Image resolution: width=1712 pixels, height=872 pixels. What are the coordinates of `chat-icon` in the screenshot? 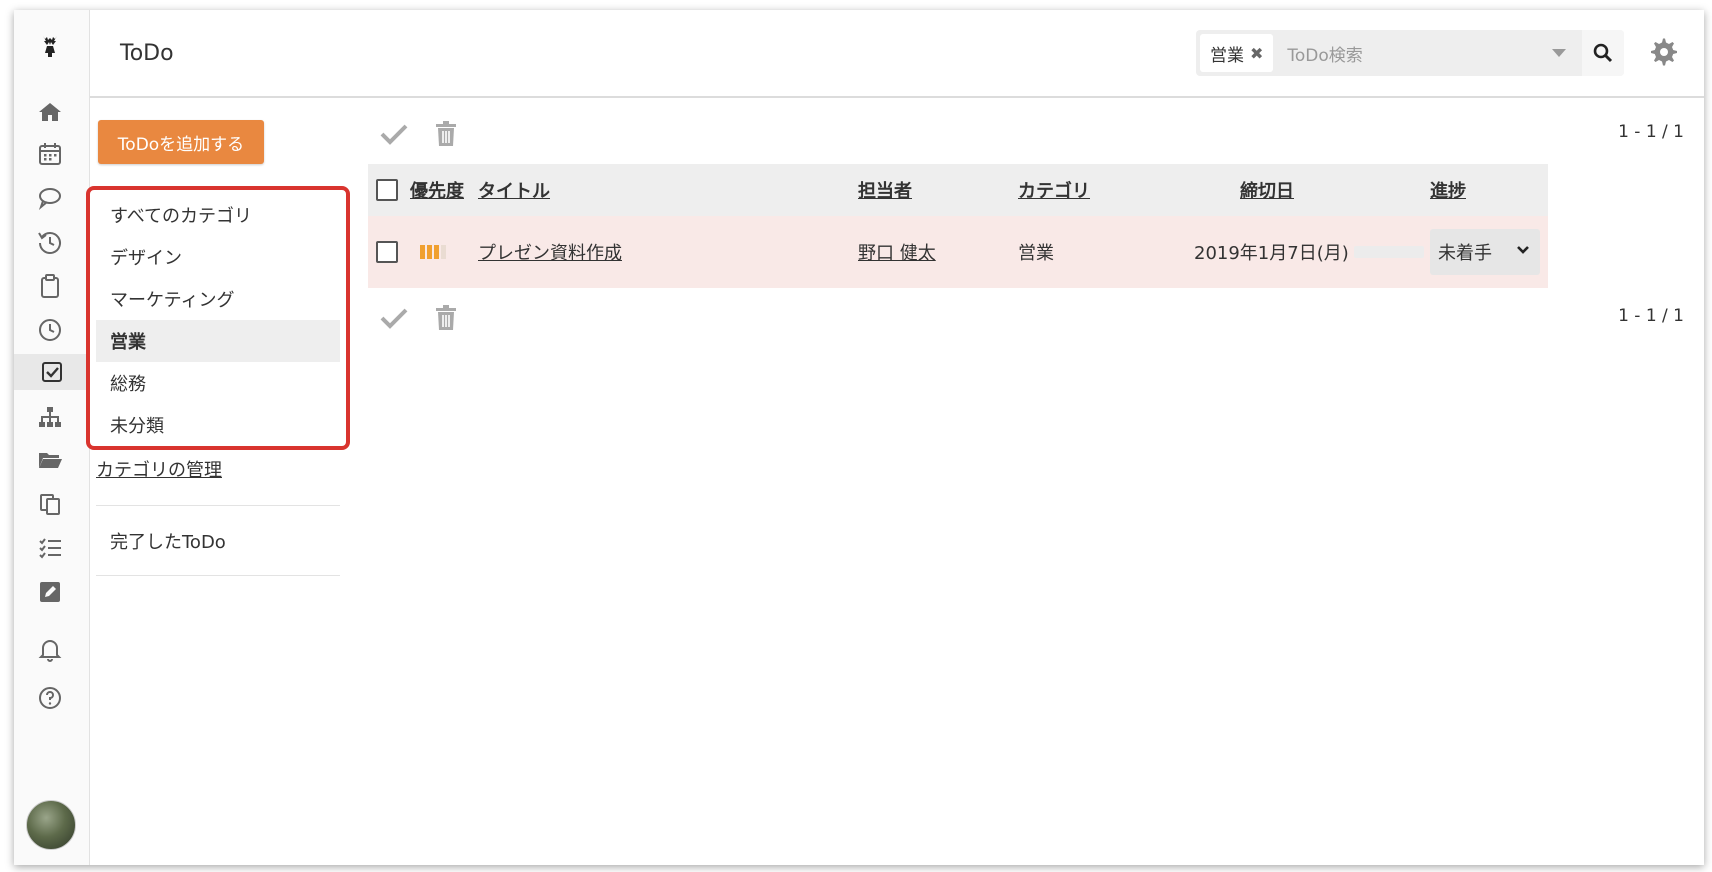 It's located at (50, 198).